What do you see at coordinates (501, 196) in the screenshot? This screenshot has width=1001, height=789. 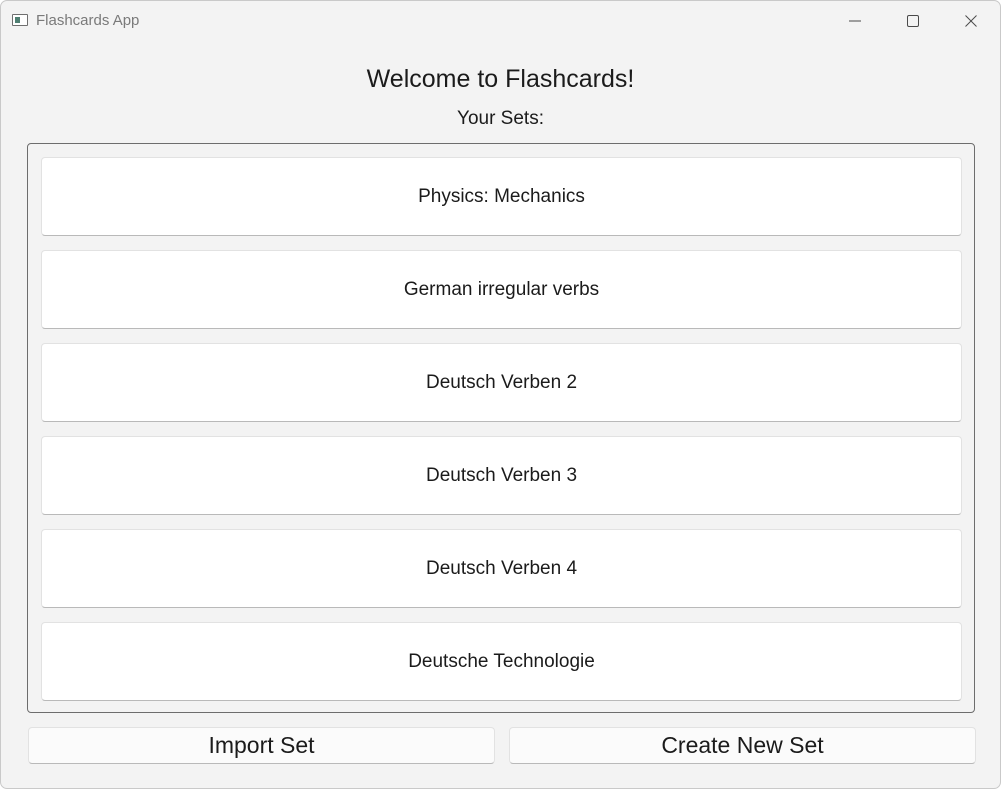 I see `set-button-physics-mechanics: Physics: Mechanics` at bounding box center [501, 196].